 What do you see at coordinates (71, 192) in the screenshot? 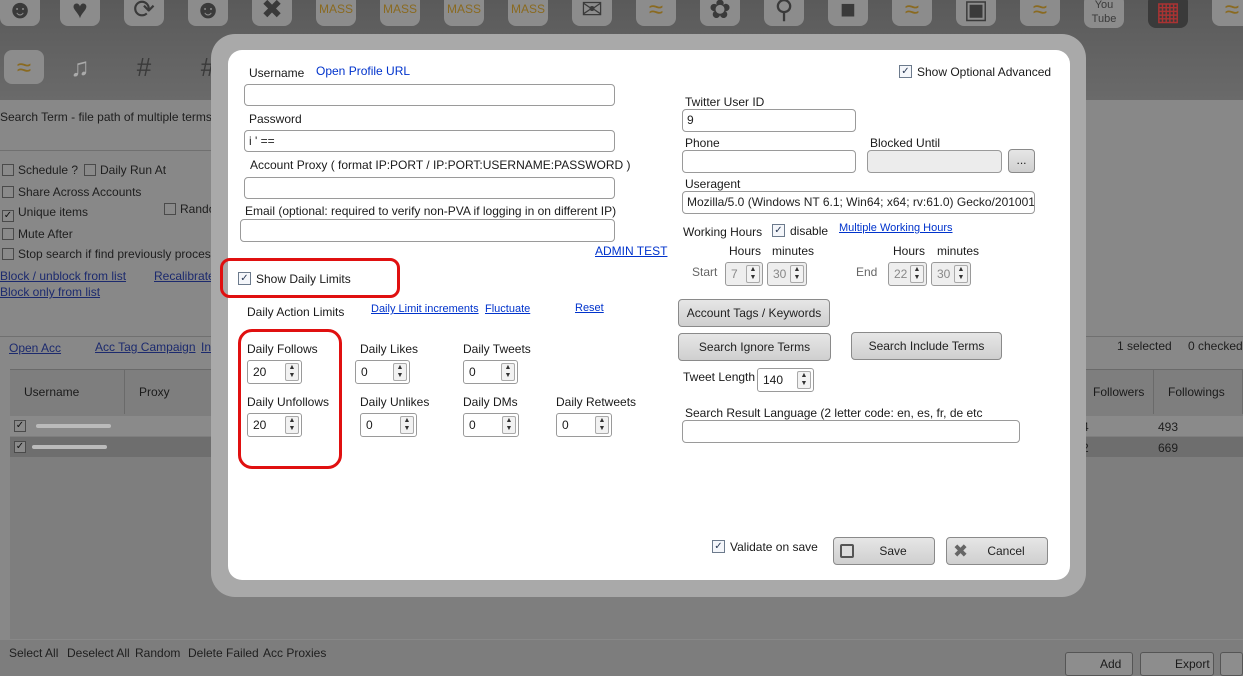
I see `share-across-checkbox: Share Across Accounts` at bounding box center [71, 192].